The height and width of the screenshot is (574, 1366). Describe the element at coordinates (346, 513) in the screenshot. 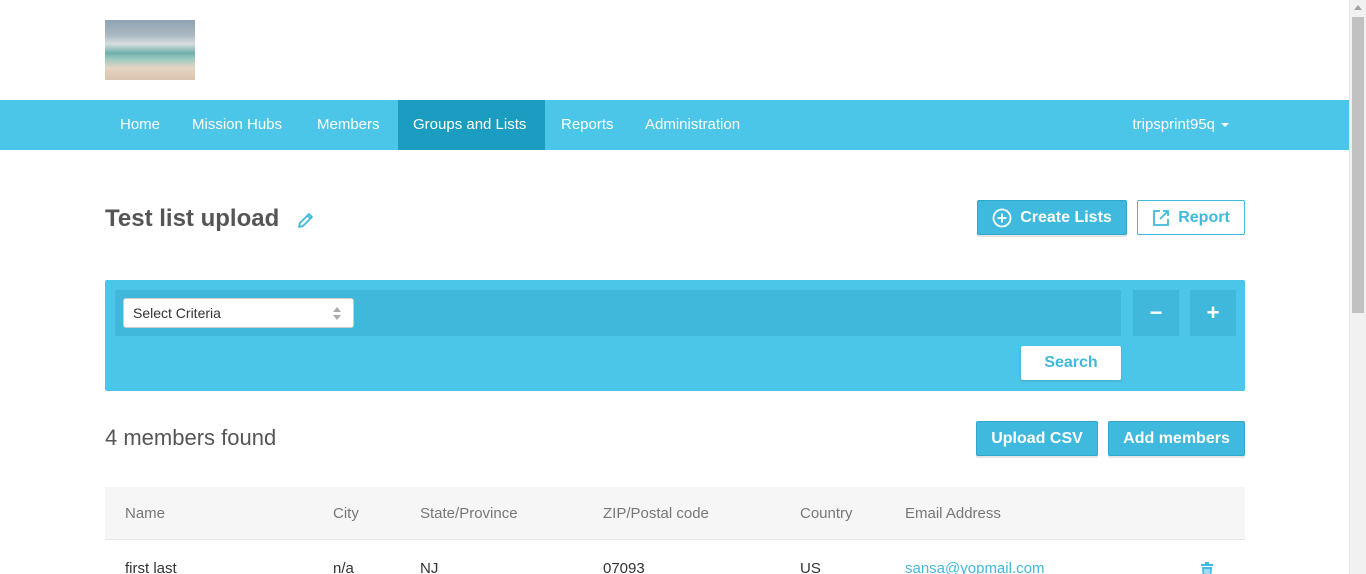

I see `column-header-city: City` at that location.